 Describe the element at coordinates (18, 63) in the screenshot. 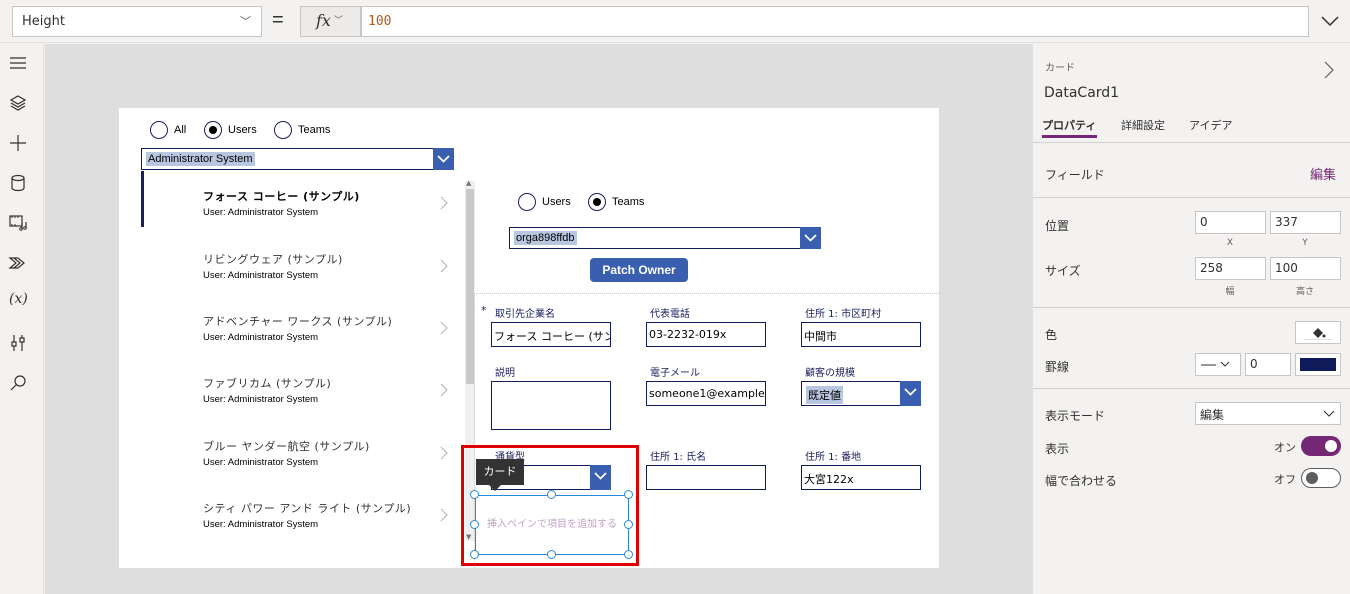

I see `hamburger-menu-icon` at that location.